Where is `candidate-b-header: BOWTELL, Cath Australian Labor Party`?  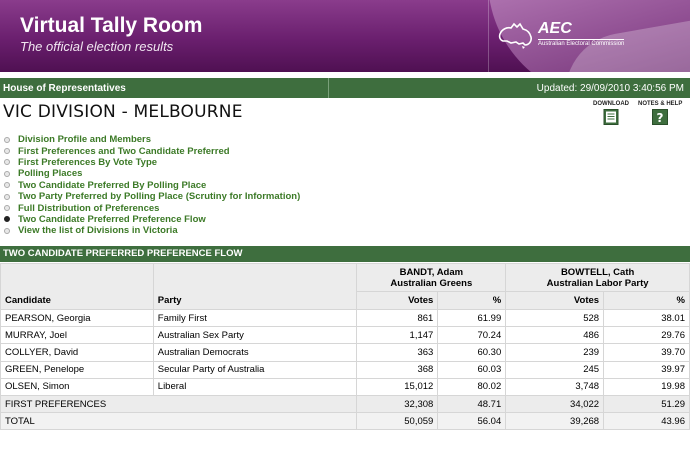
candidate-b-header: BOWTELL, Cath Australian Labor Party is located at coordinates (597, 277).